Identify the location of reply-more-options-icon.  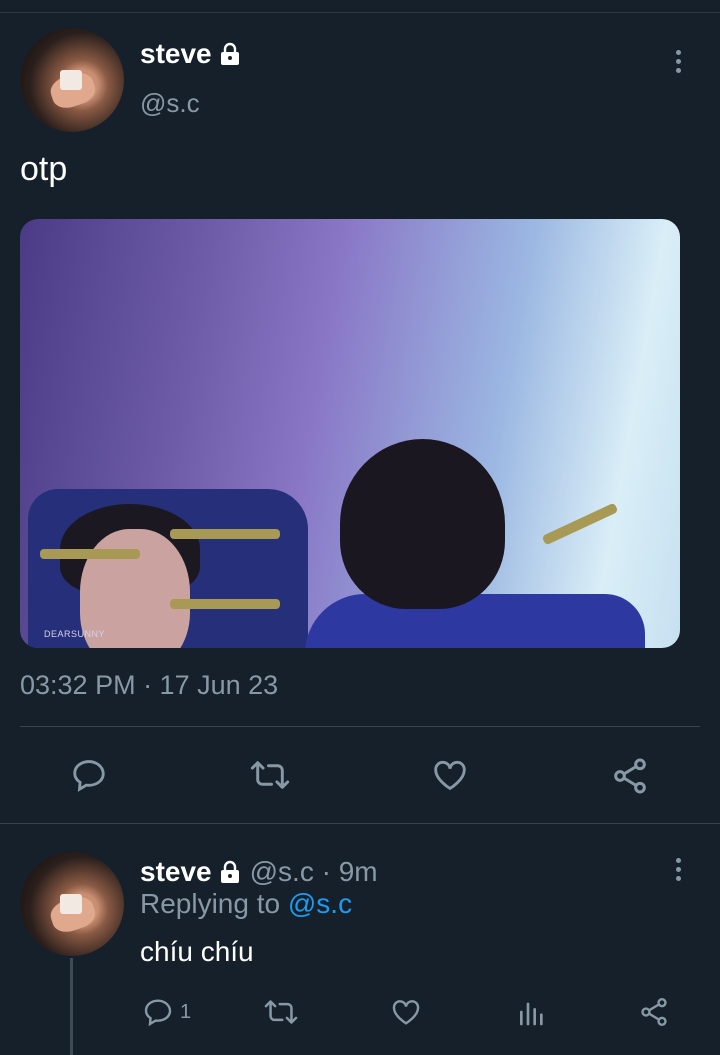
(678, 869).